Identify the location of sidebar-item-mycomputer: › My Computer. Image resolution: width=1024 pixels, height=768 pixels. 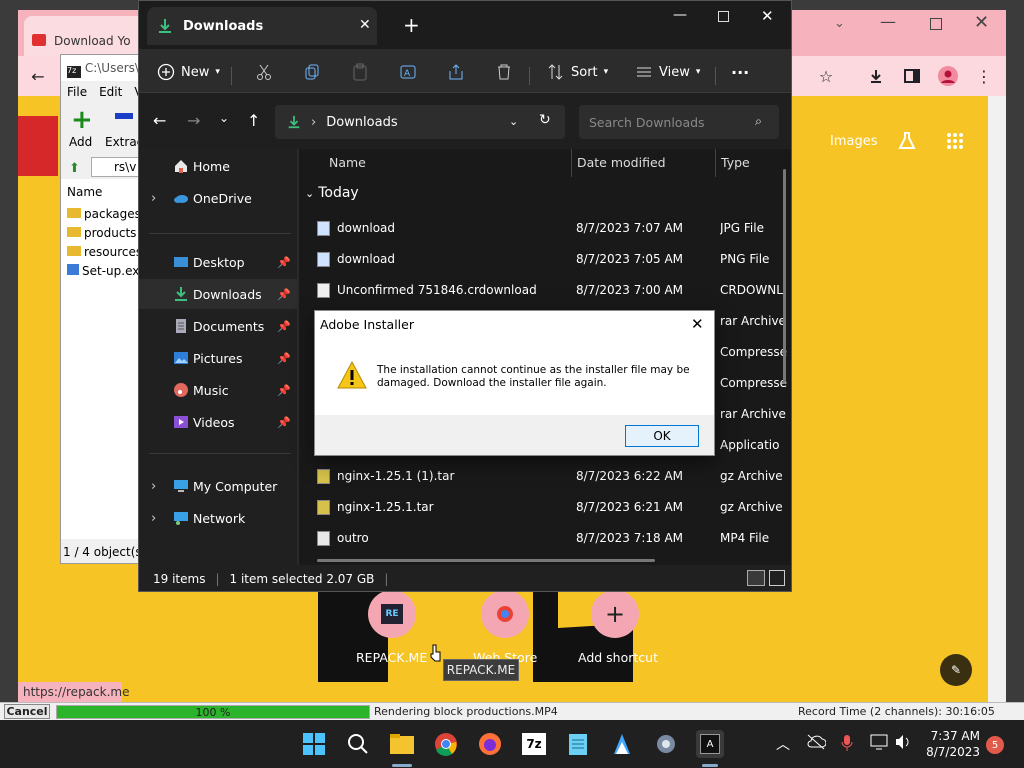
(218, 486).